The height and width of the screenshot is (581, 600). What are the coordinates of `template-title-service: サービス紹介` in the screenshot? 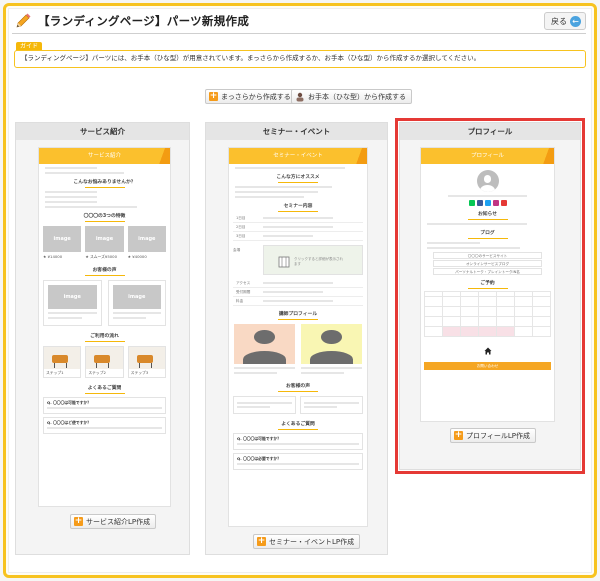 It's located at (102, 131).